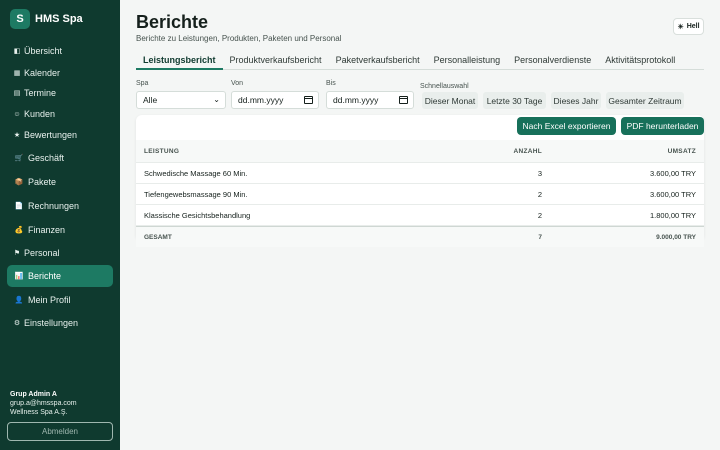  What do you see at coordinates (276, 61) in the screenshot?
I see `tab-product-sales: Produktverkaufsbericht` at bounding box center [276, 61].